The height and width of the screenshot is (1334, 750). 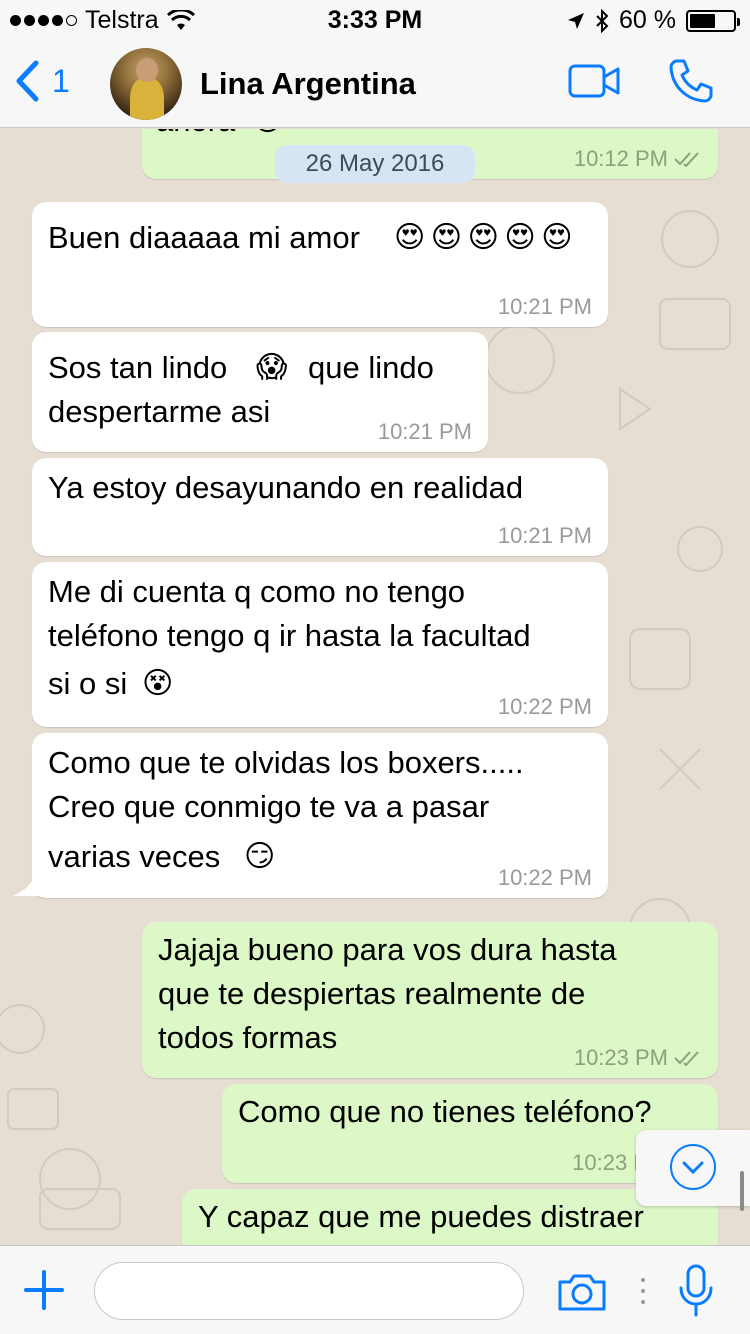 I want to click on message-text: Sos tan lindo, so click(x=138, y=367).